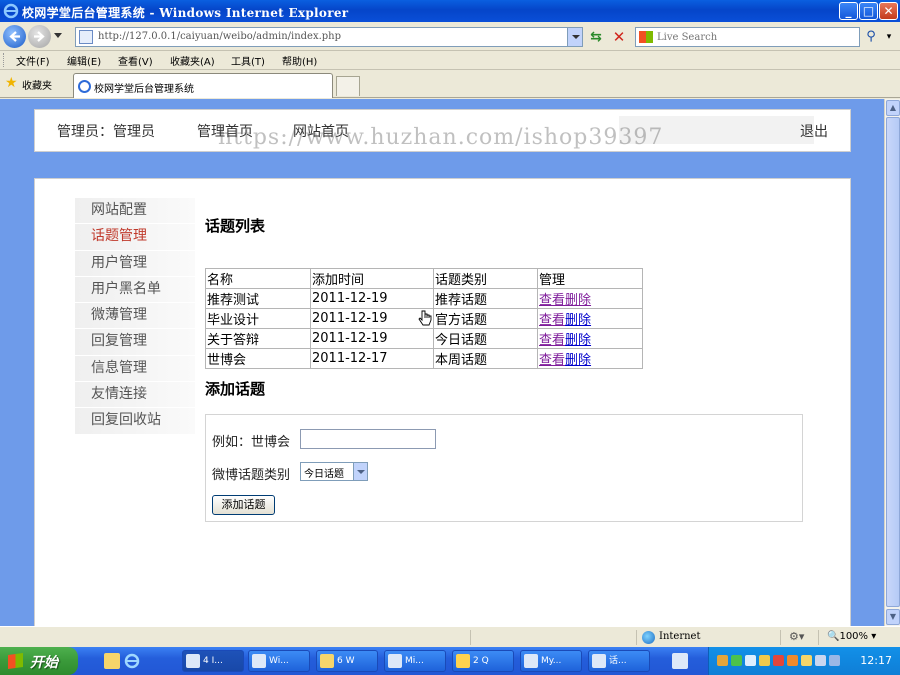 The image size is (900, 675). I want to click on tab-current: 校网学堂后台管理系统, so click(203, 85).